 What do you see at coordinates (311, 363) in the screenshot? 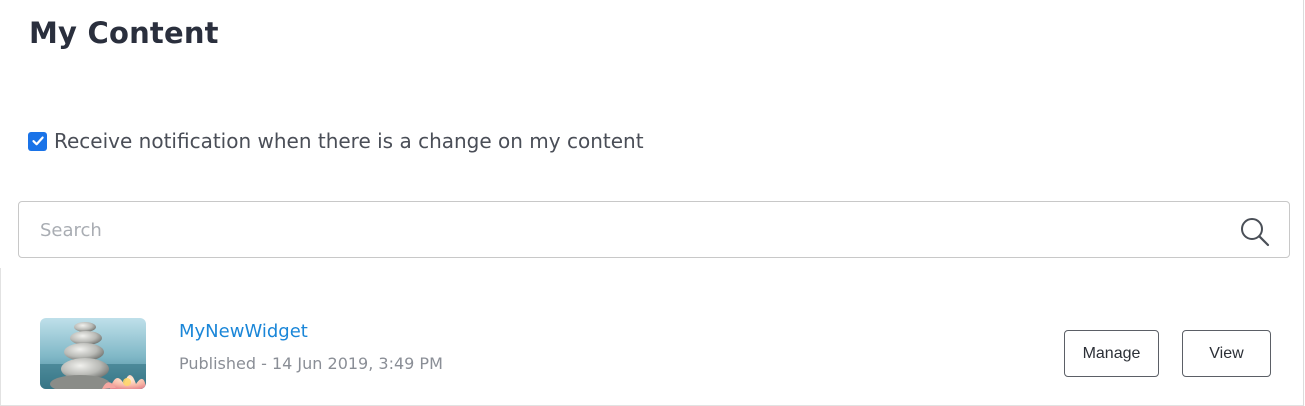
I see `publish-status: Published - 14 Jun 2019, 3:49 PM` at bounding box center [311, 363].